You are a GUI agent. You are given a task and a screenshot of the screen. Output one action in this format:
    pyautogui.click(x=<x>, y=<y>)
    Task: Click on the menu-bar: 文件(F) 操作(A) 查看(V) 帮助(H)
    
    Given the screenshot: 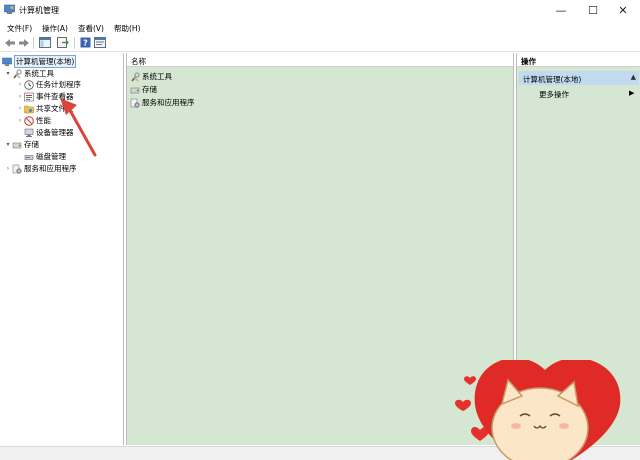 What is the action you would take?
    pyautogui.click(x=320, y=27)
    